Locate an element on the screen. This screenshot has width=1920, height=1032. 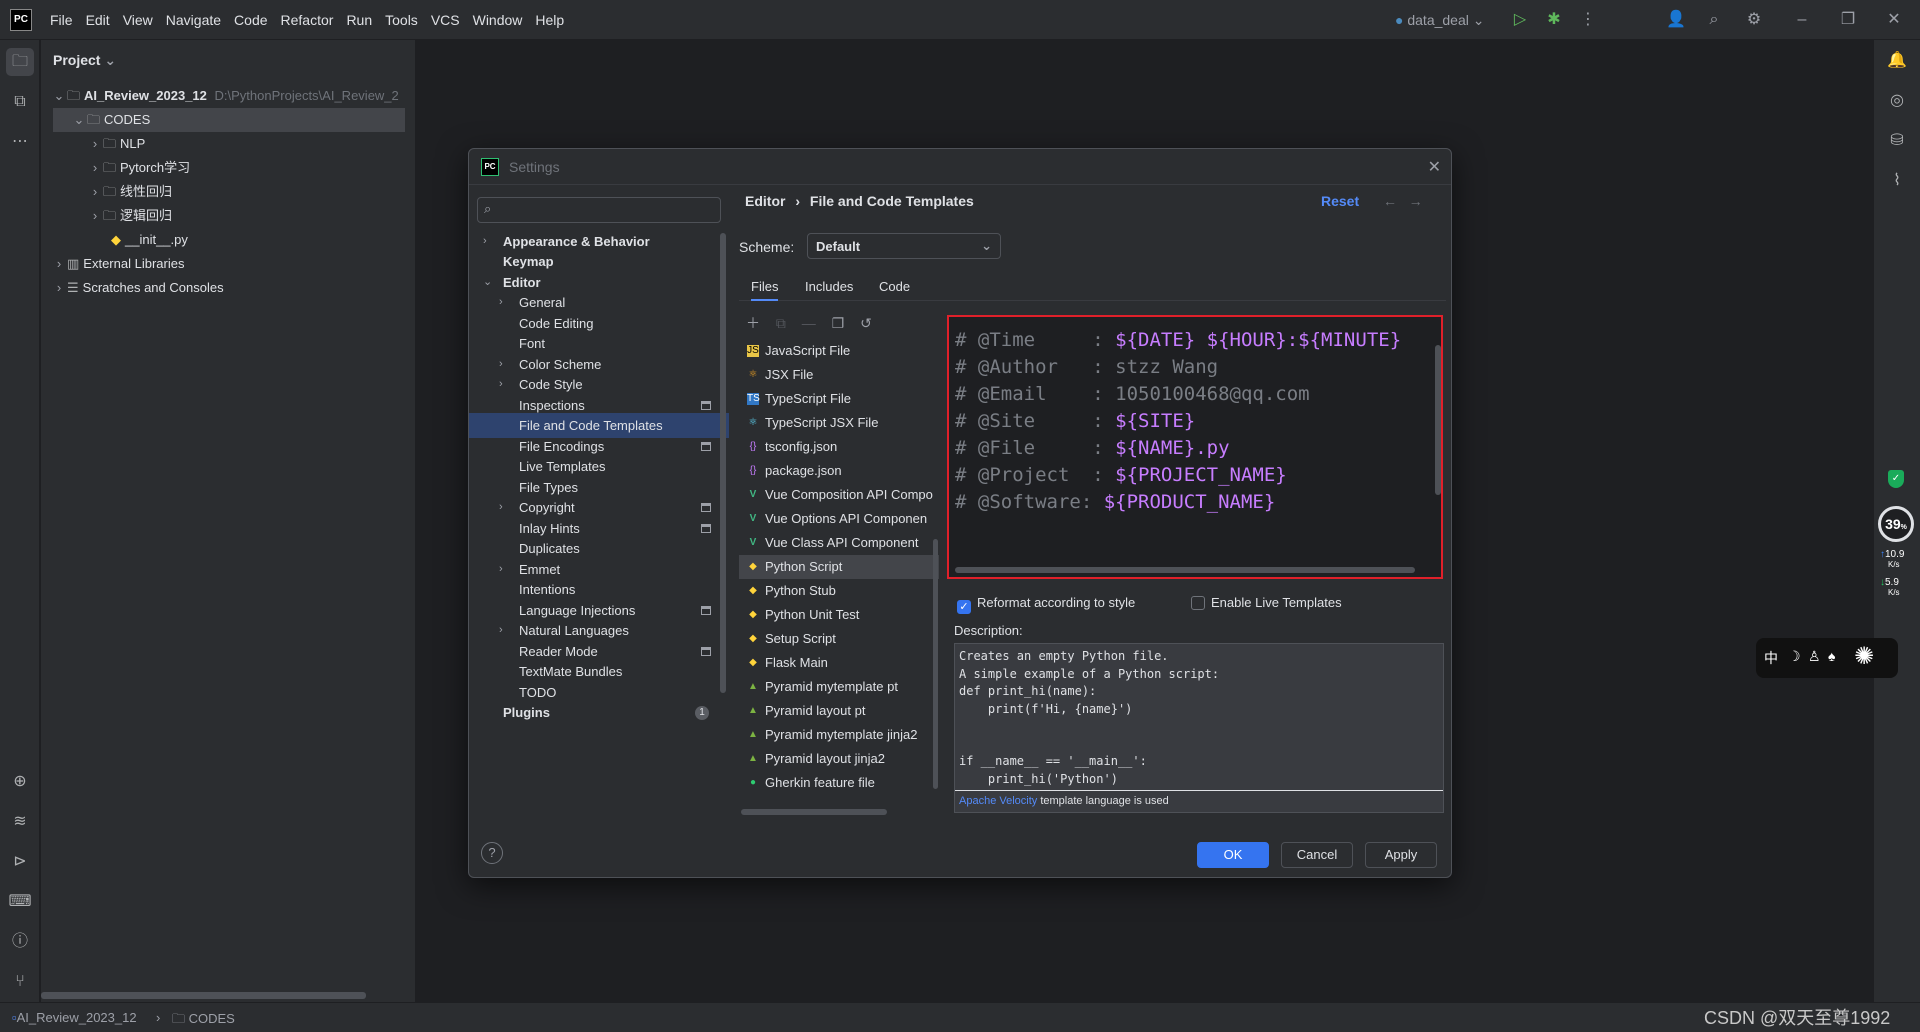
tab-code: Code is located at coordinates (894, 286).